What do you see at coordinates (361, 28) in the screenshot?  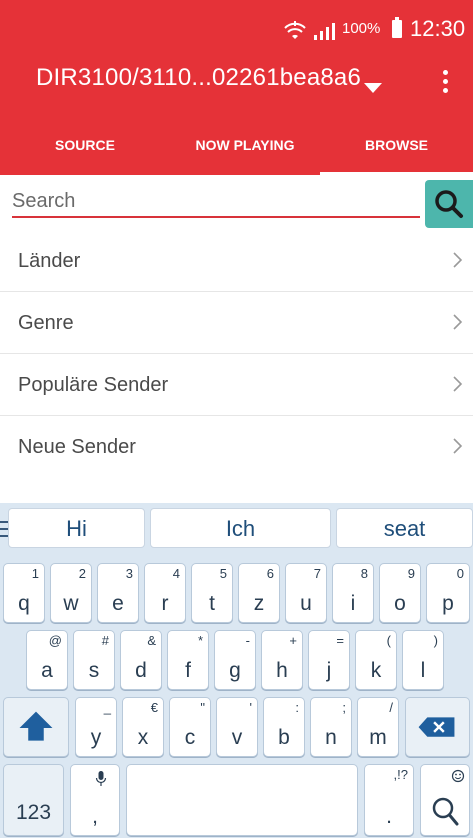 I see `battery-percent: 100%` at bounding box center [361, 28].